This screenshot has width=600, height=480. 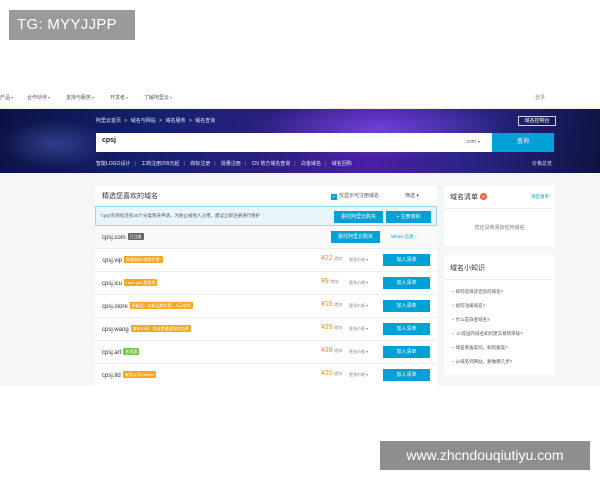 What do you see at coordinates (121, 352) in the screenshot?
I see `domain-name: cpsj.art 艺术家` at bounding box center [121, 352].